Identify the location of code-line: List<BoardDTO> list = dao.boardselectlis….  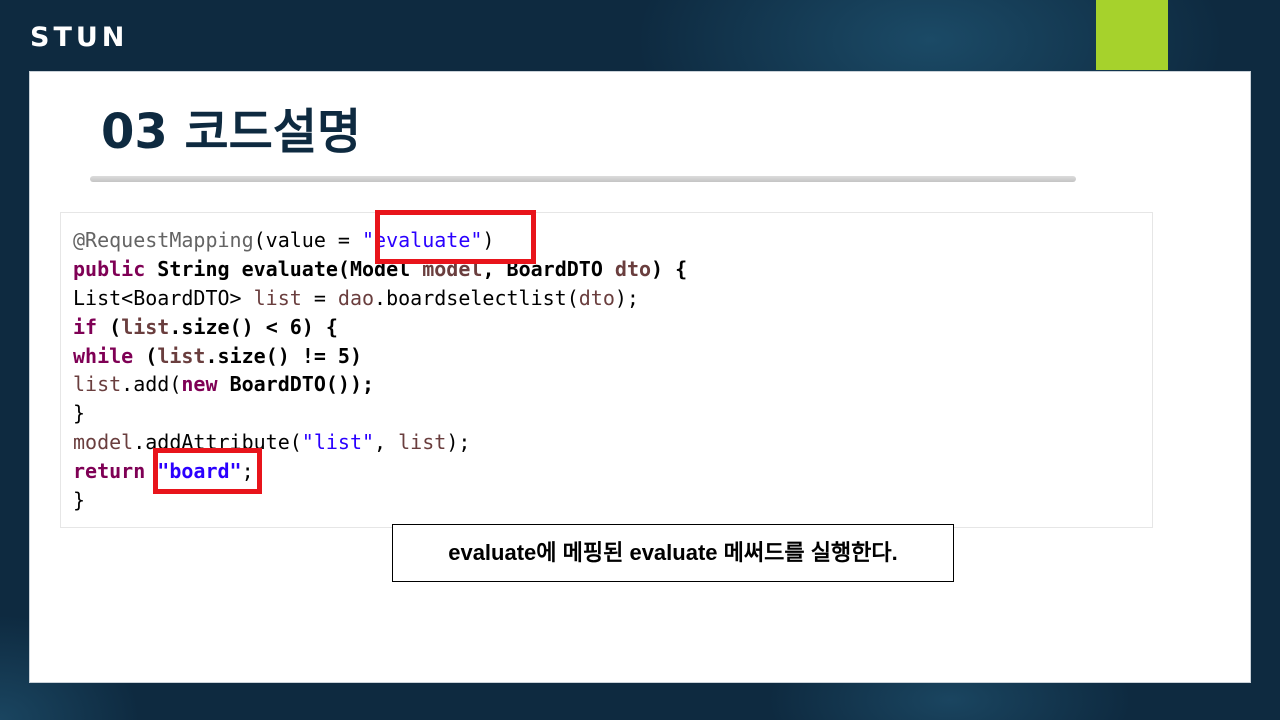
(380, 298).